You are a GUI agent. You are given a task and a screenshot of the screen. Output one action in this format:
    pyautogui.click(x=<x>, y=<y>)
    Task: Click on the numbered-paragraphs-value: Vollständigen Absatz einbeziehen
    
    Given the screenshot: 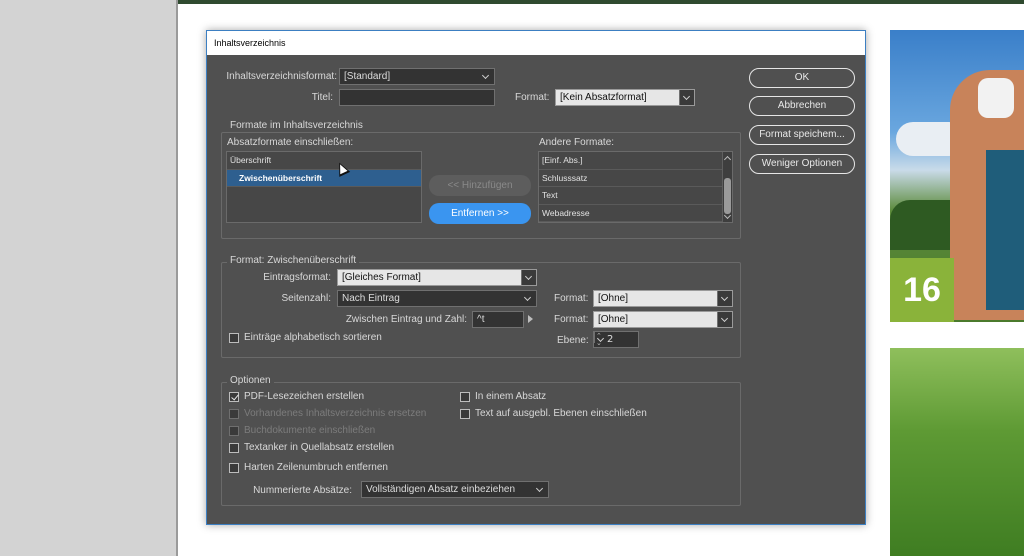 What is the action you would take?
    pyautogui.click(x=441, y=489)
    